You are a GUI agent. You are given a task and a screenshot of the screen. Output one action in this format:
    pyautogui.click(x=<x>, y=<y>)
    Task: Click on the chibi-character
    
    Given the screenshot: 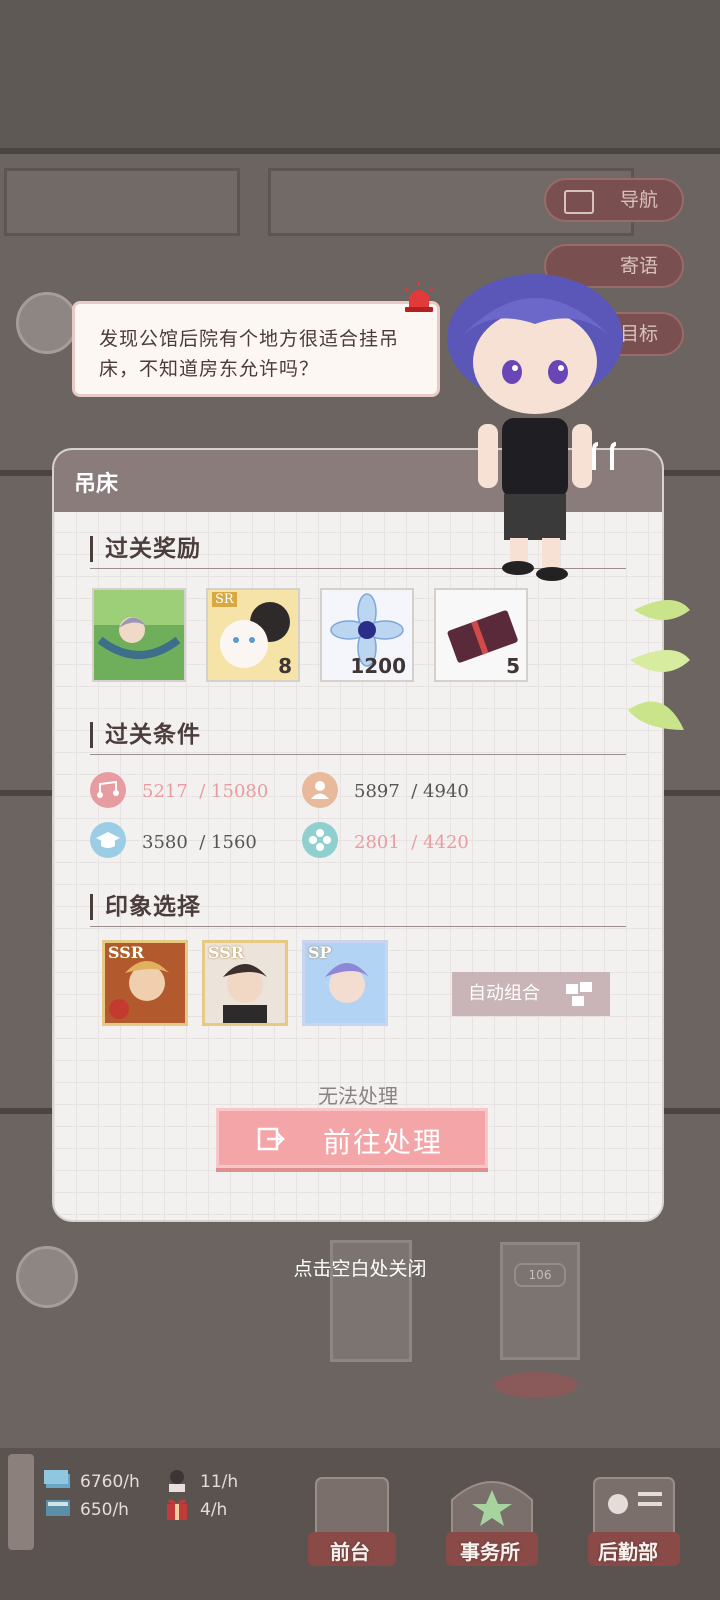 What is the action you would take?
    pyautogui.click(x=535, y=427)
    